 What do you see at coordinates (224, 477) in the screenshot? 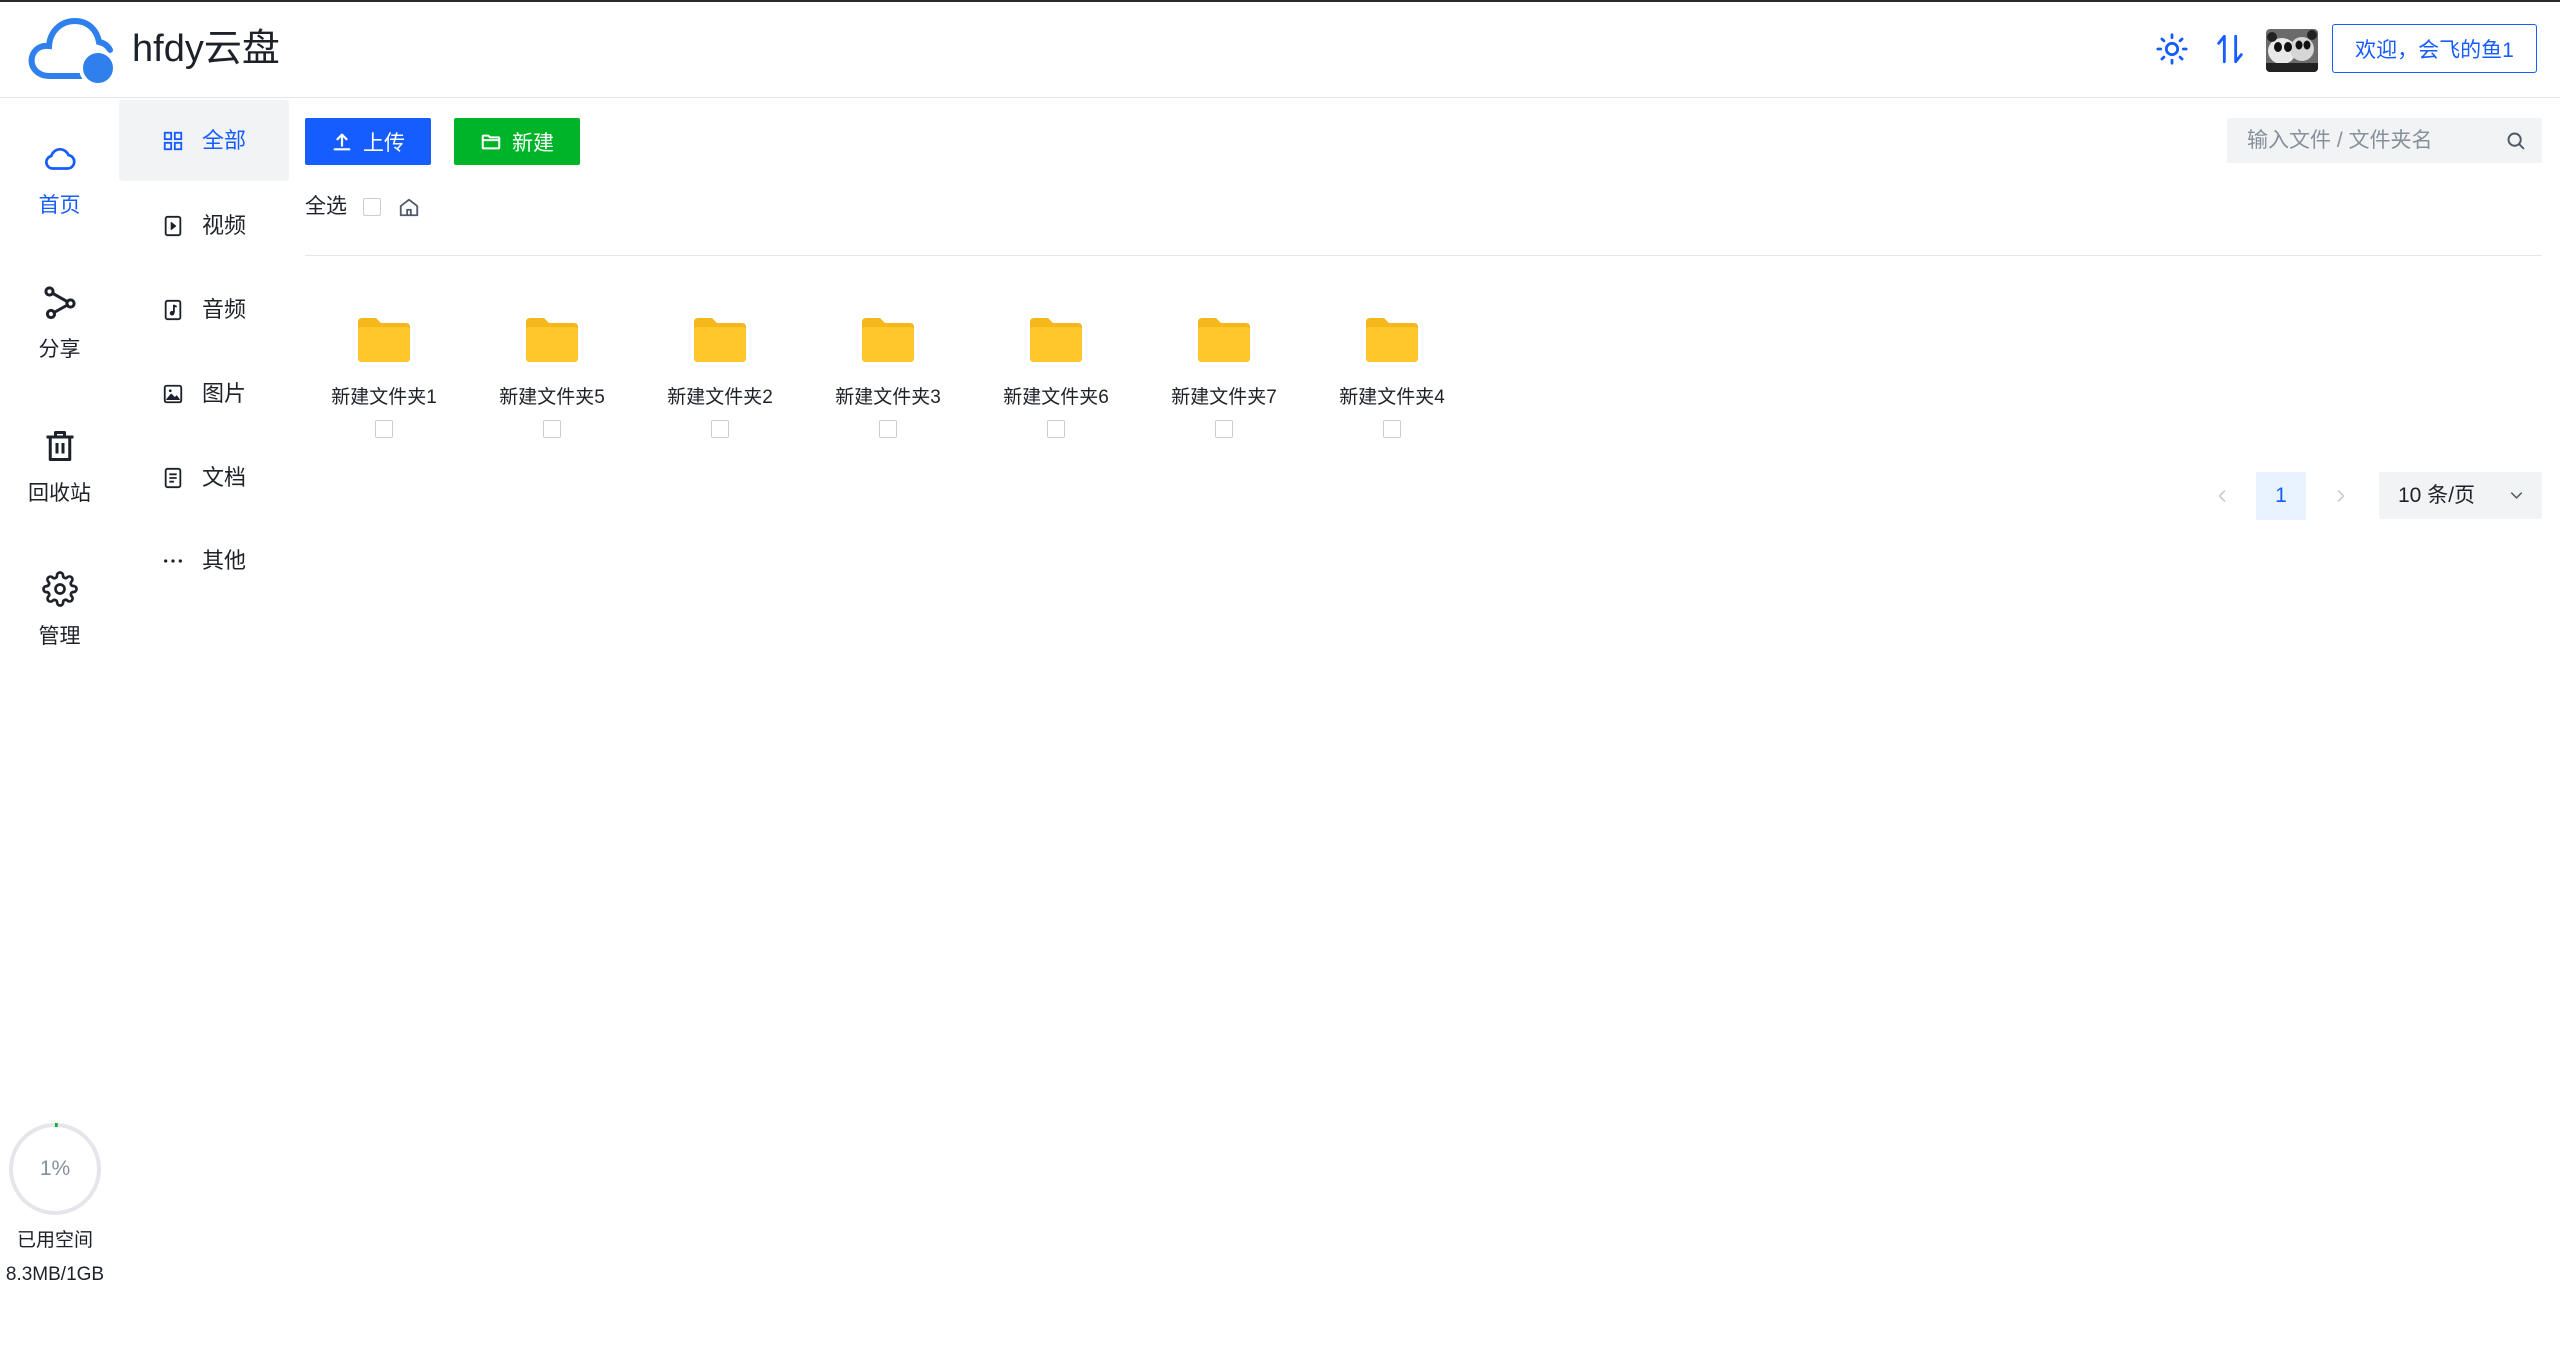
I see `category-label: 文档` at bounding box center [224, 477].